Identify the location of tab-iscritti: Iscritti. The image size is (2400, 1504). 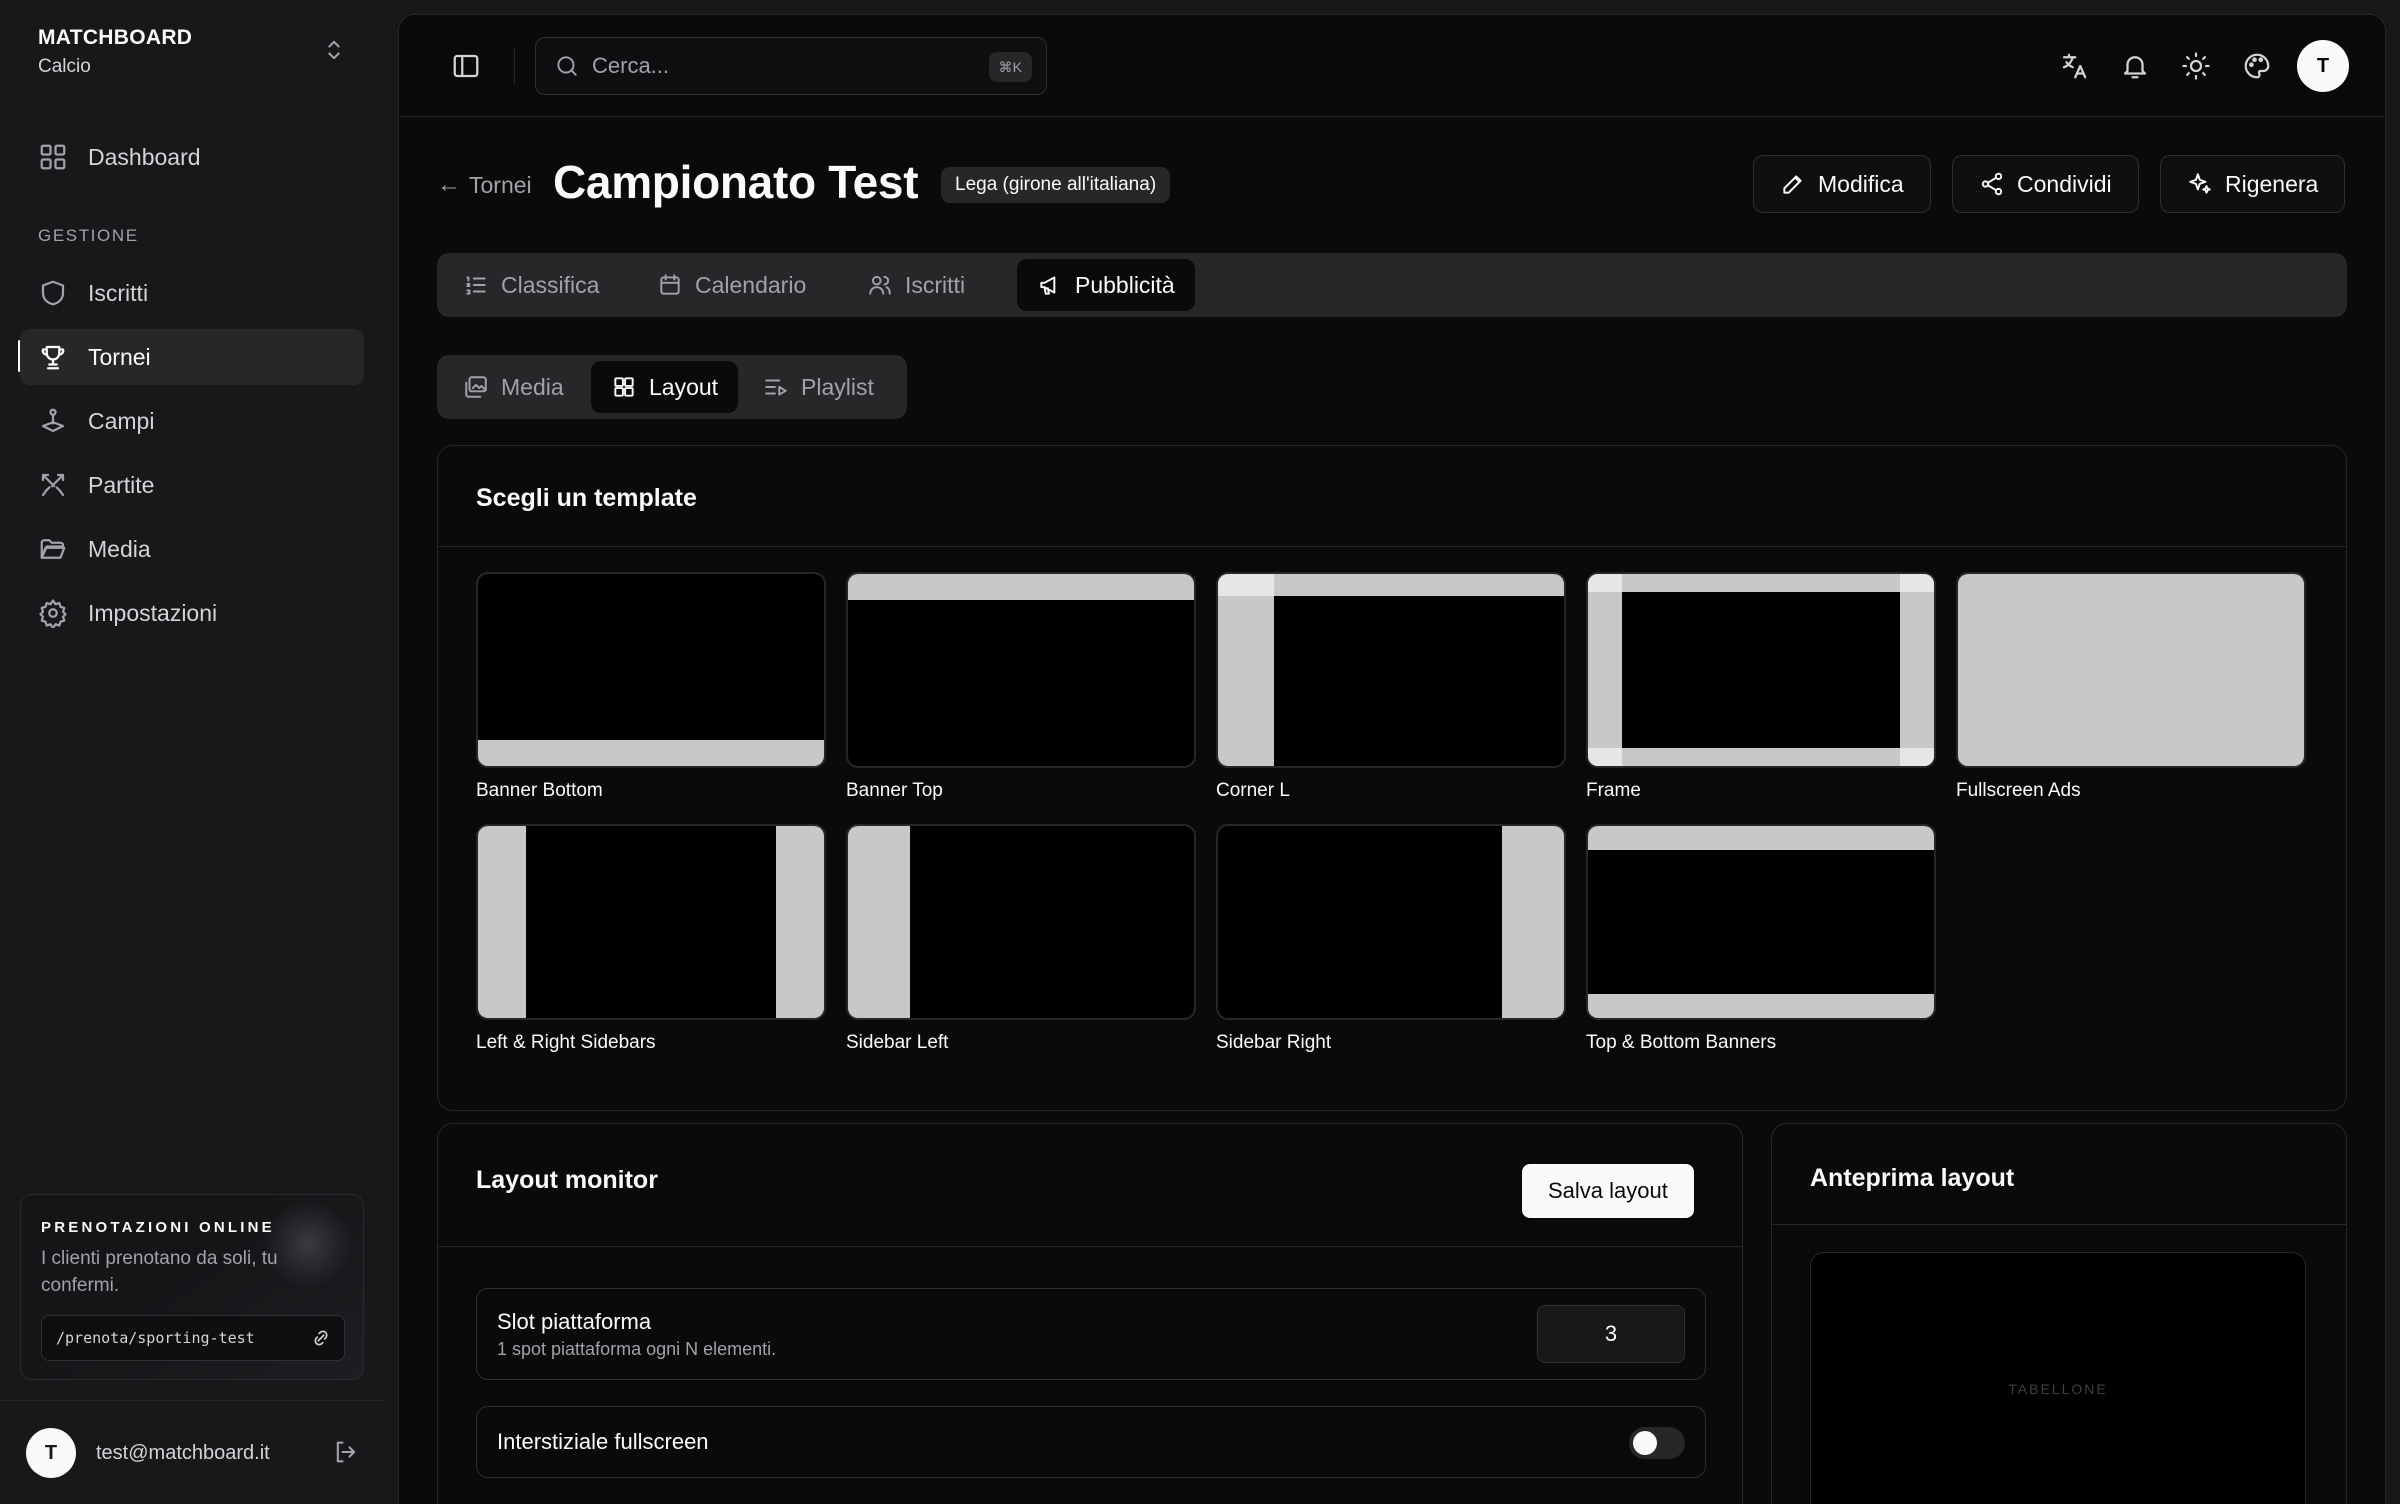
(916, 285).